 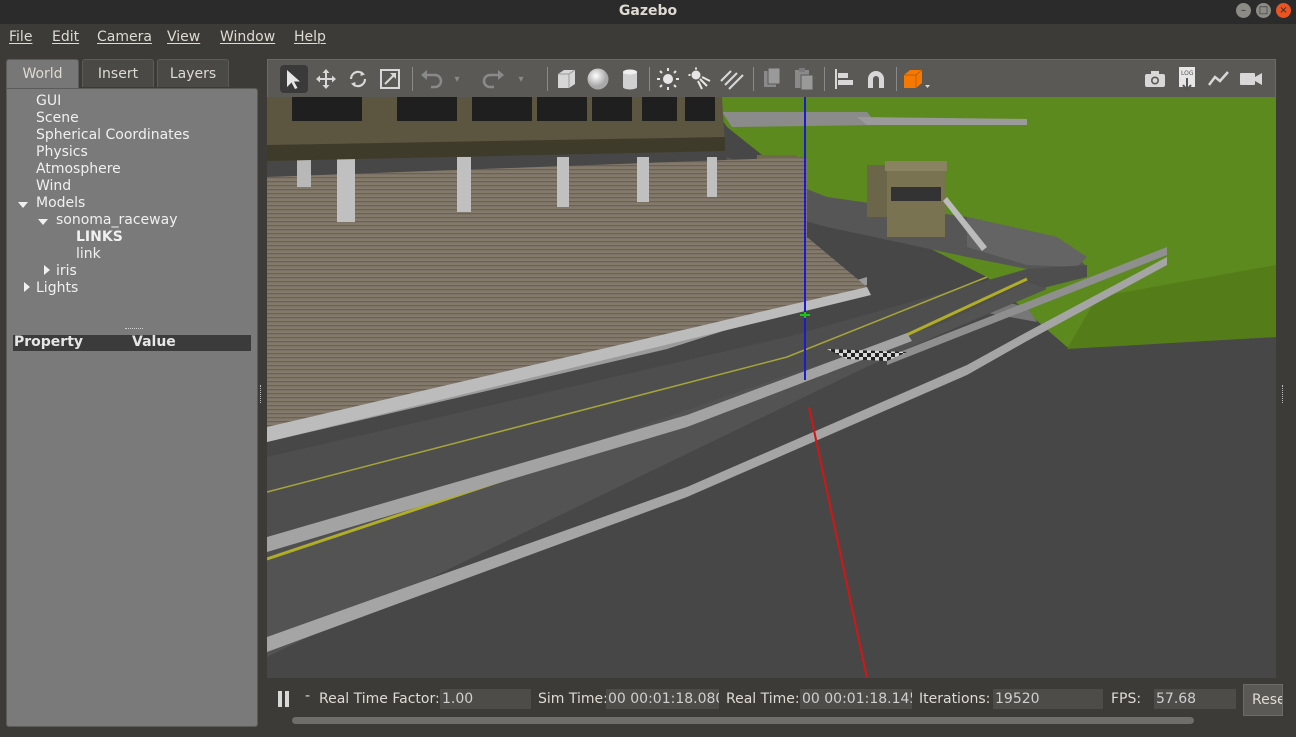 What do you see at coordinates (27, 287) in the screenshot?
I see `expand-lights-icon` at bounding box center [27, 287].